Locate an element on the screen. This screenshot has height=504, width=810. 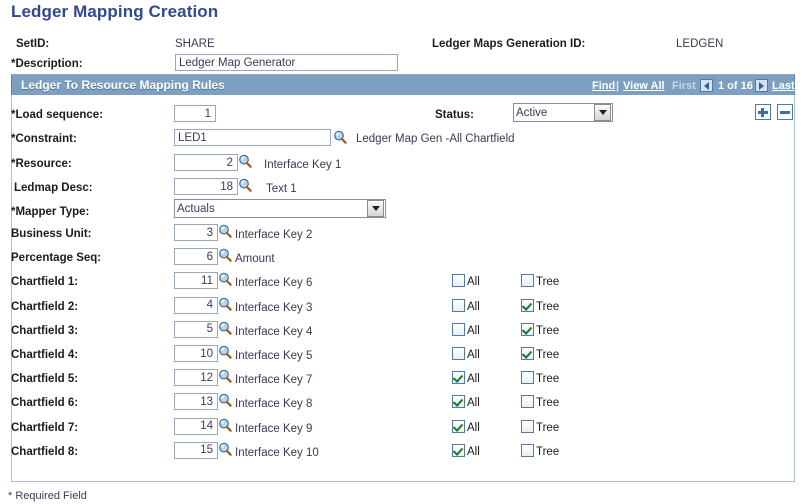
chartfield-7-all-checkbox is located at coordinates (458, 426).